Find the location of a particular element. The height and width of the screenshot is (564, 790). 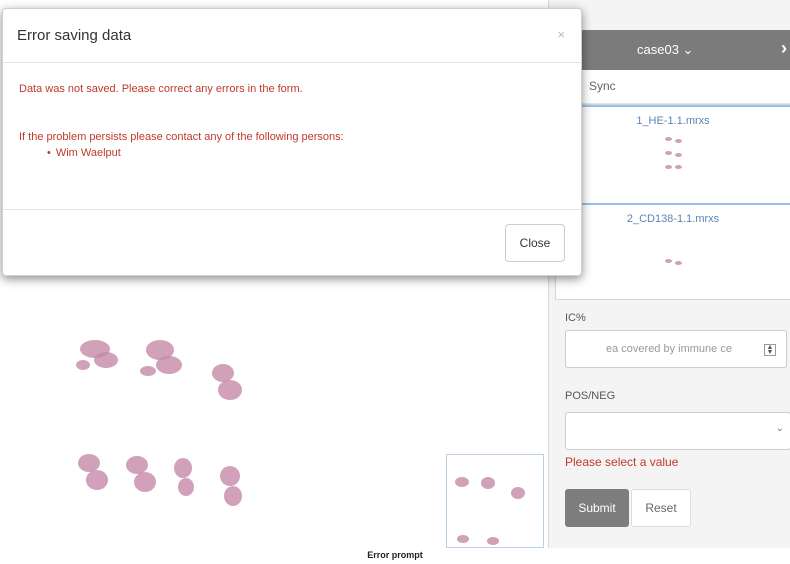

chevron-down-icon: ⌄ is located at coordinates (779, 428).